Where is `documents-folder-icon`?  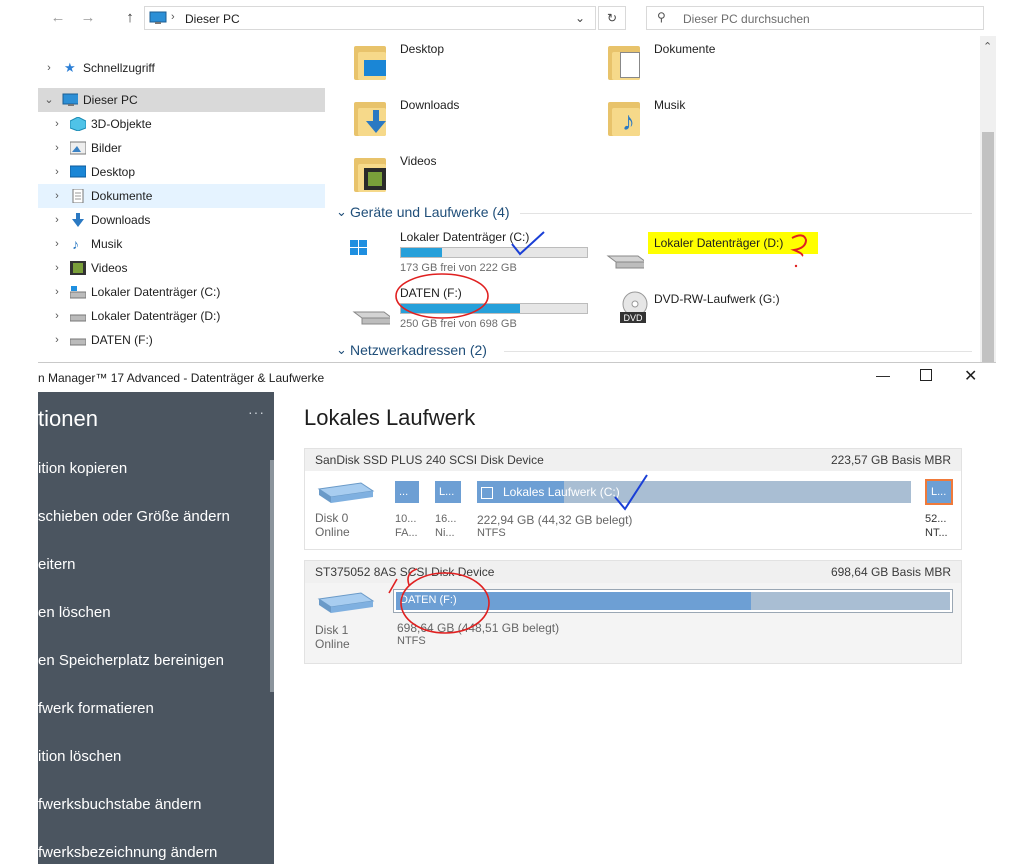 documents-folder-icon is located at coordinates (624, 61).